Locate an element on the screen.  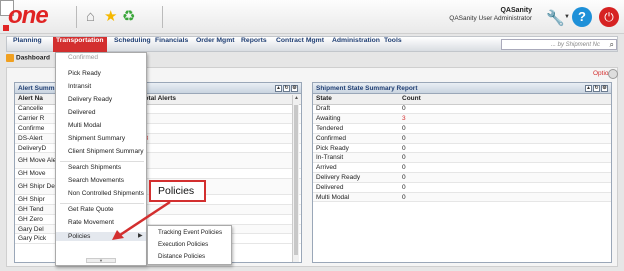
table-row: Awaiting 3 is located at coordinates (462, 119).